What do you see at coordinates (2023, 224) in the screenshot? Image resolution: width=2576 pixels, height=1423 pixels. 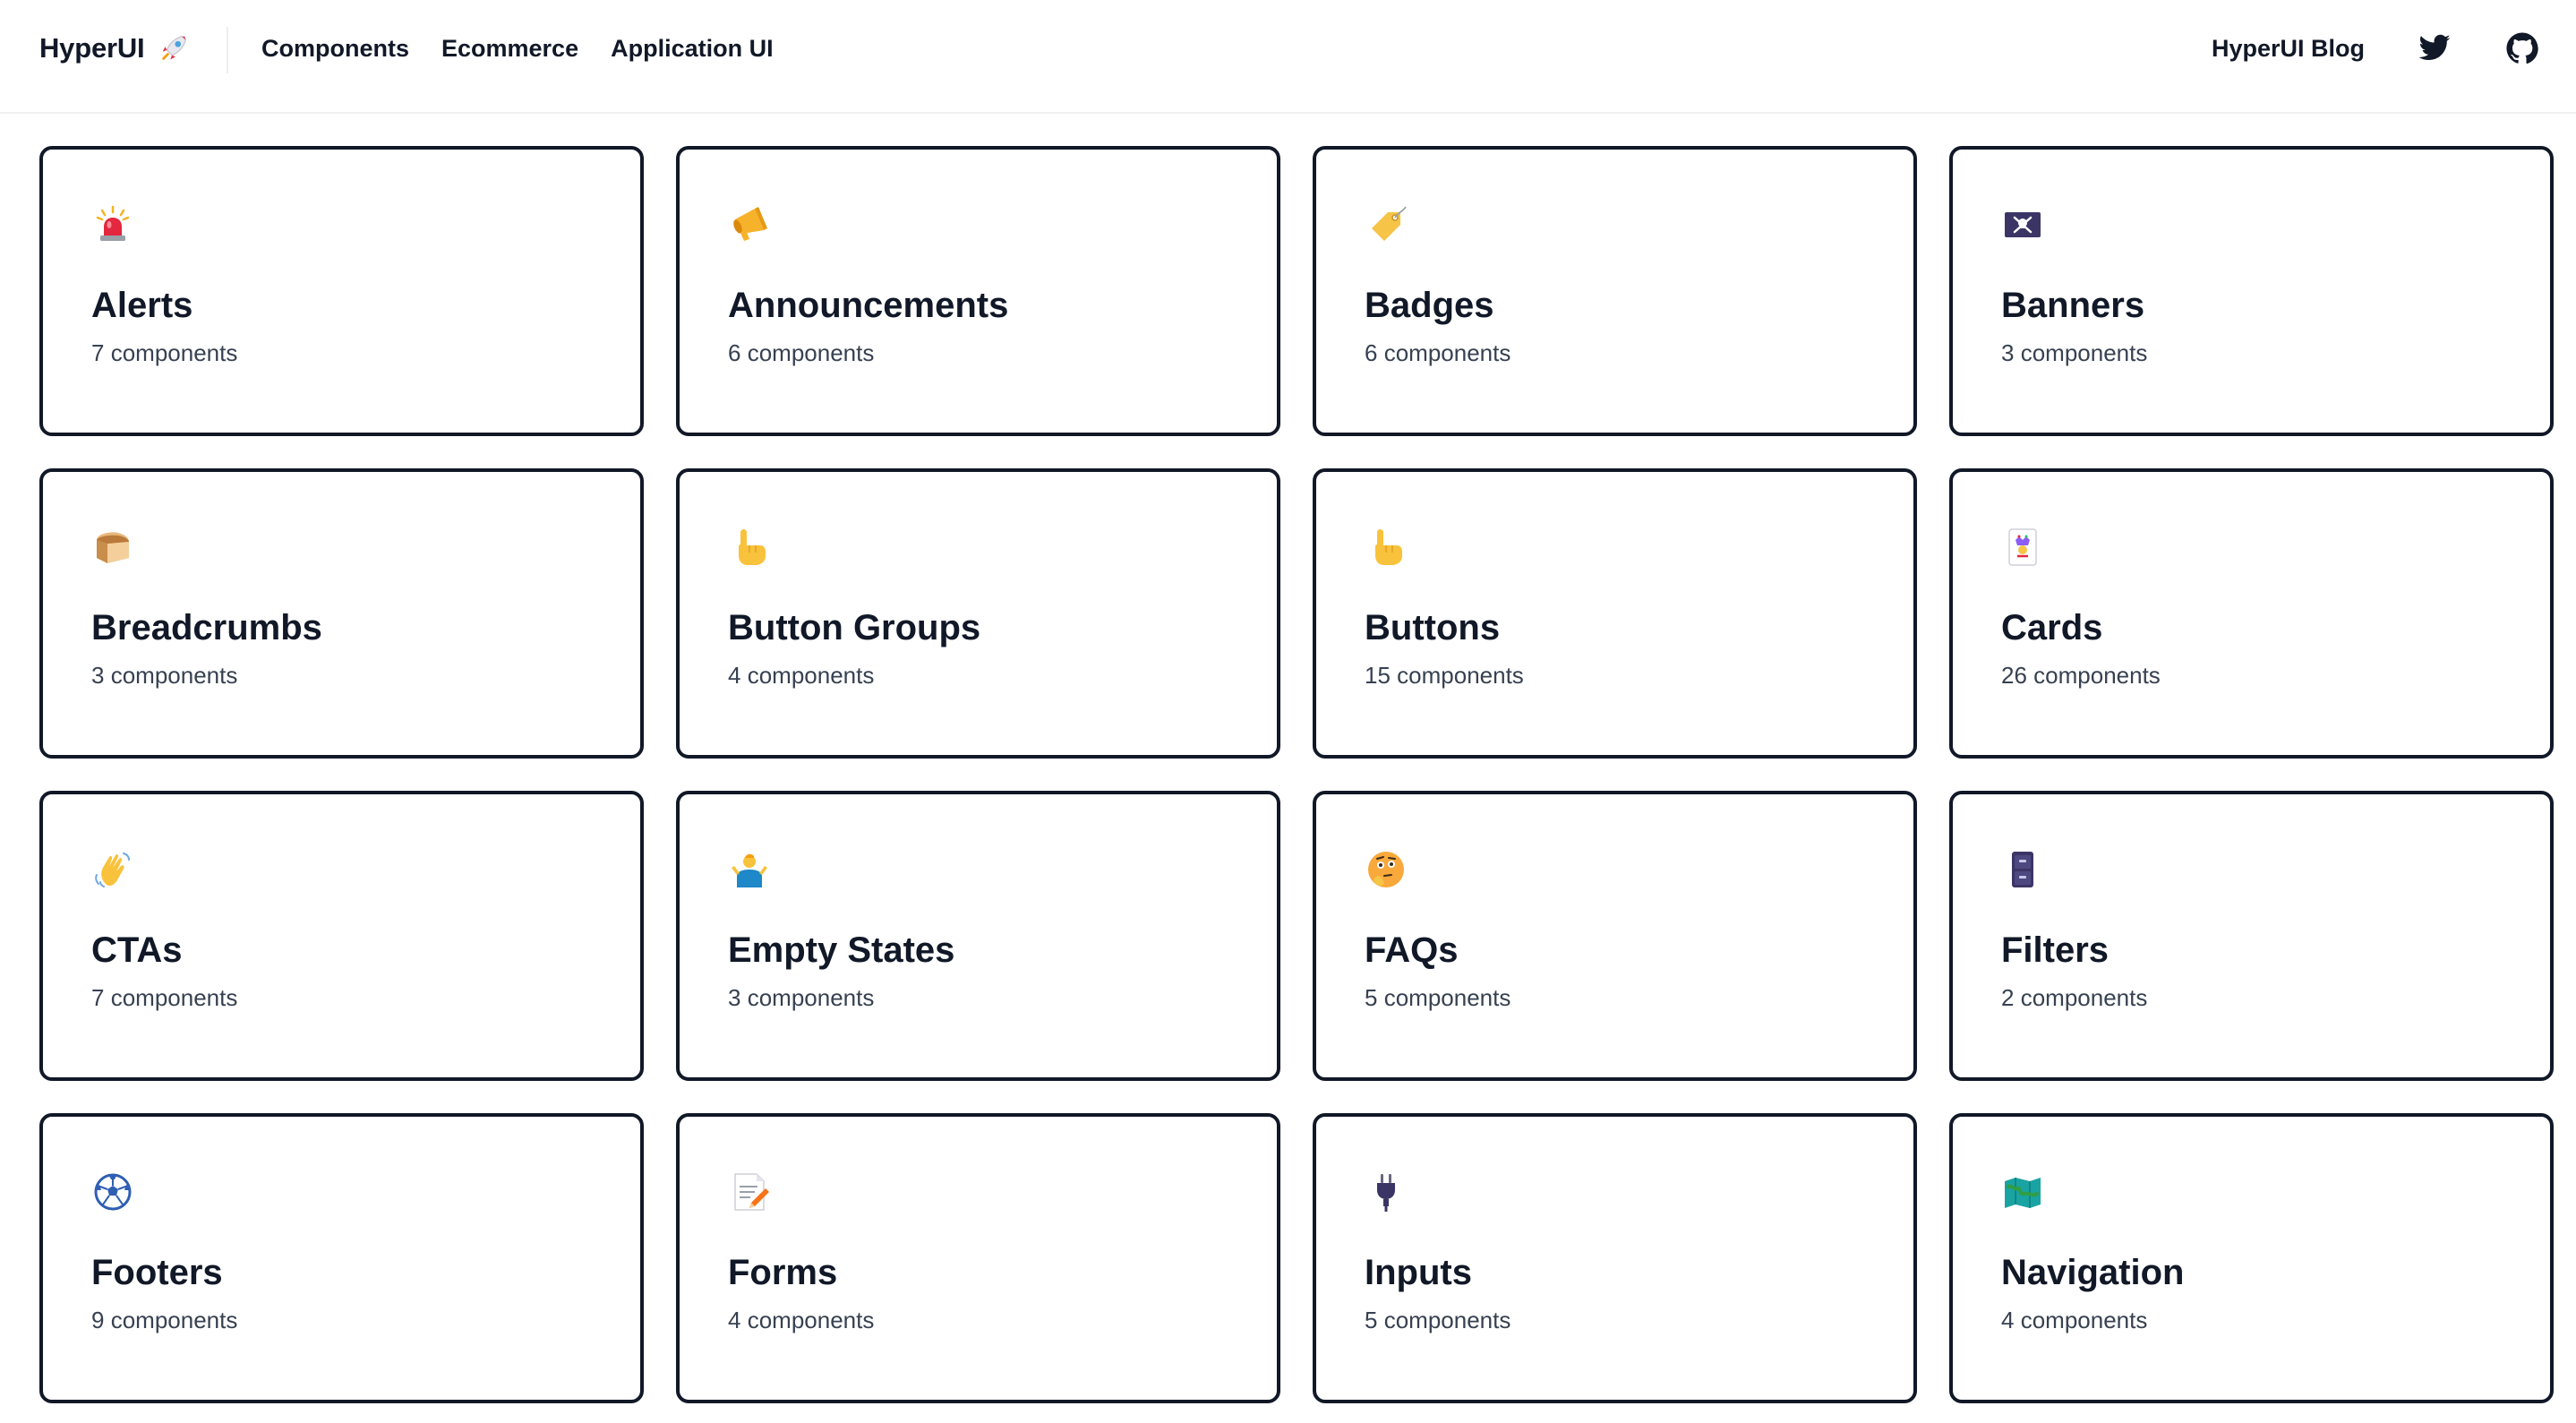 I see `pirate-flag-icon` at bounding box center [2023, 224].